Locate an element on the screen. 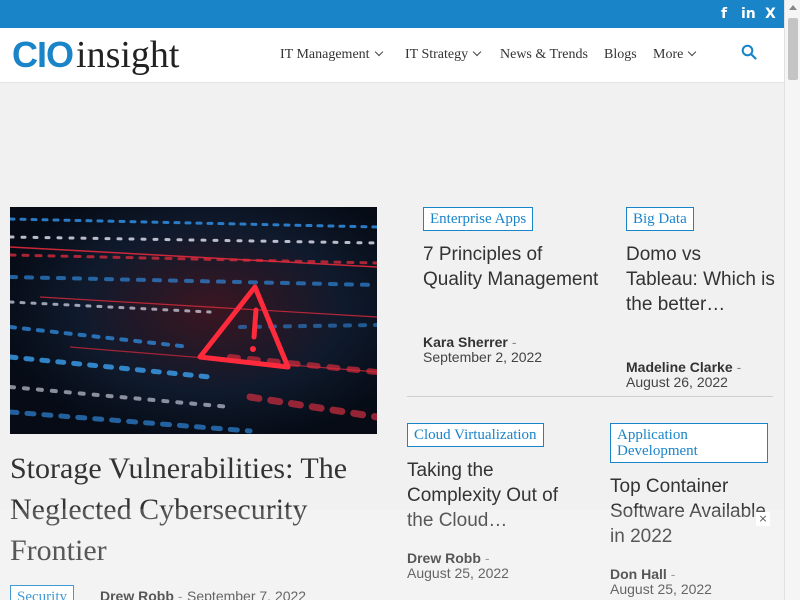 This screenshot has width=800, height=600. card3-category-tag: Cloud Virtualization is located at coordinates (475, 435).